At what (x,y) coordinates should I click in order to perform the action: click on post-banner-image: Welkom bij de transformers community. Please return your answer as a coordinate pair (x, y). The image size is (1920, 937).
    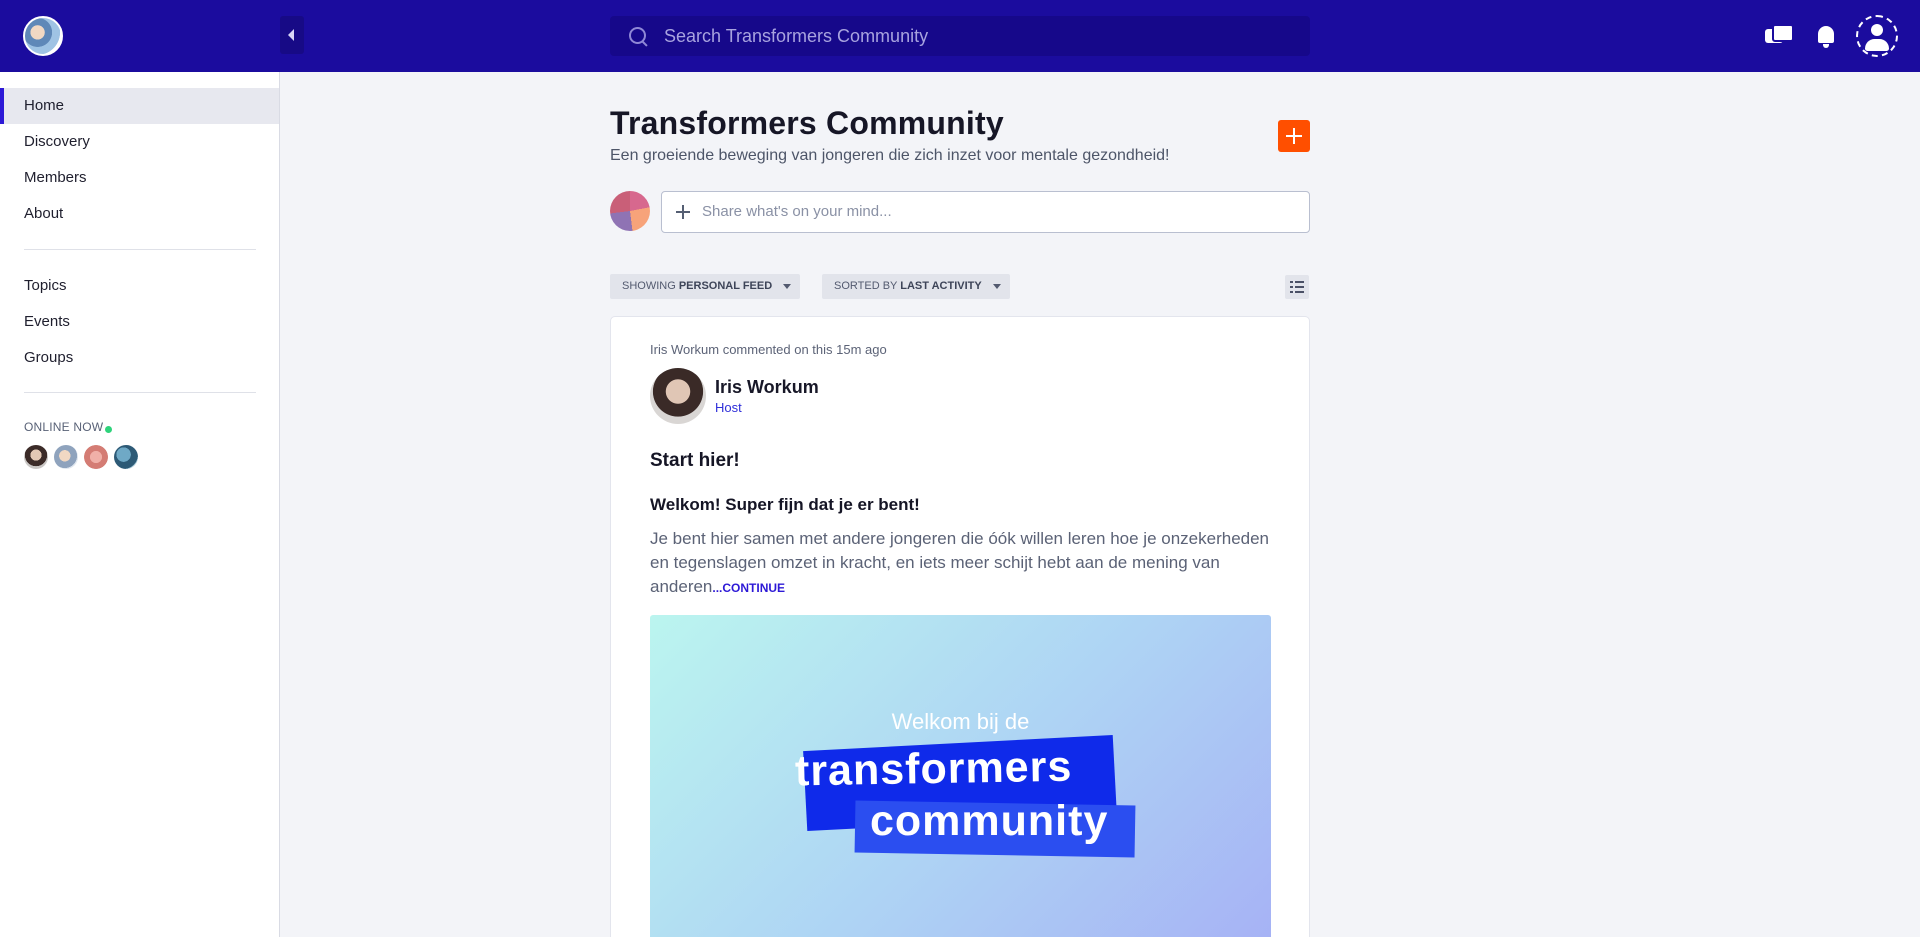
    Looking at the image, I should click on (960, 776).